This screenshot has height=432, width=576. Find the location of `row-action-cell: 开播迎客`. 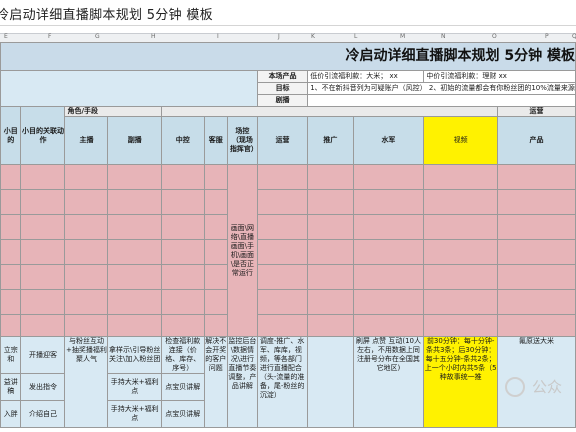

row-action-cell: 开播迎客 is located at coordinates (43, 355).